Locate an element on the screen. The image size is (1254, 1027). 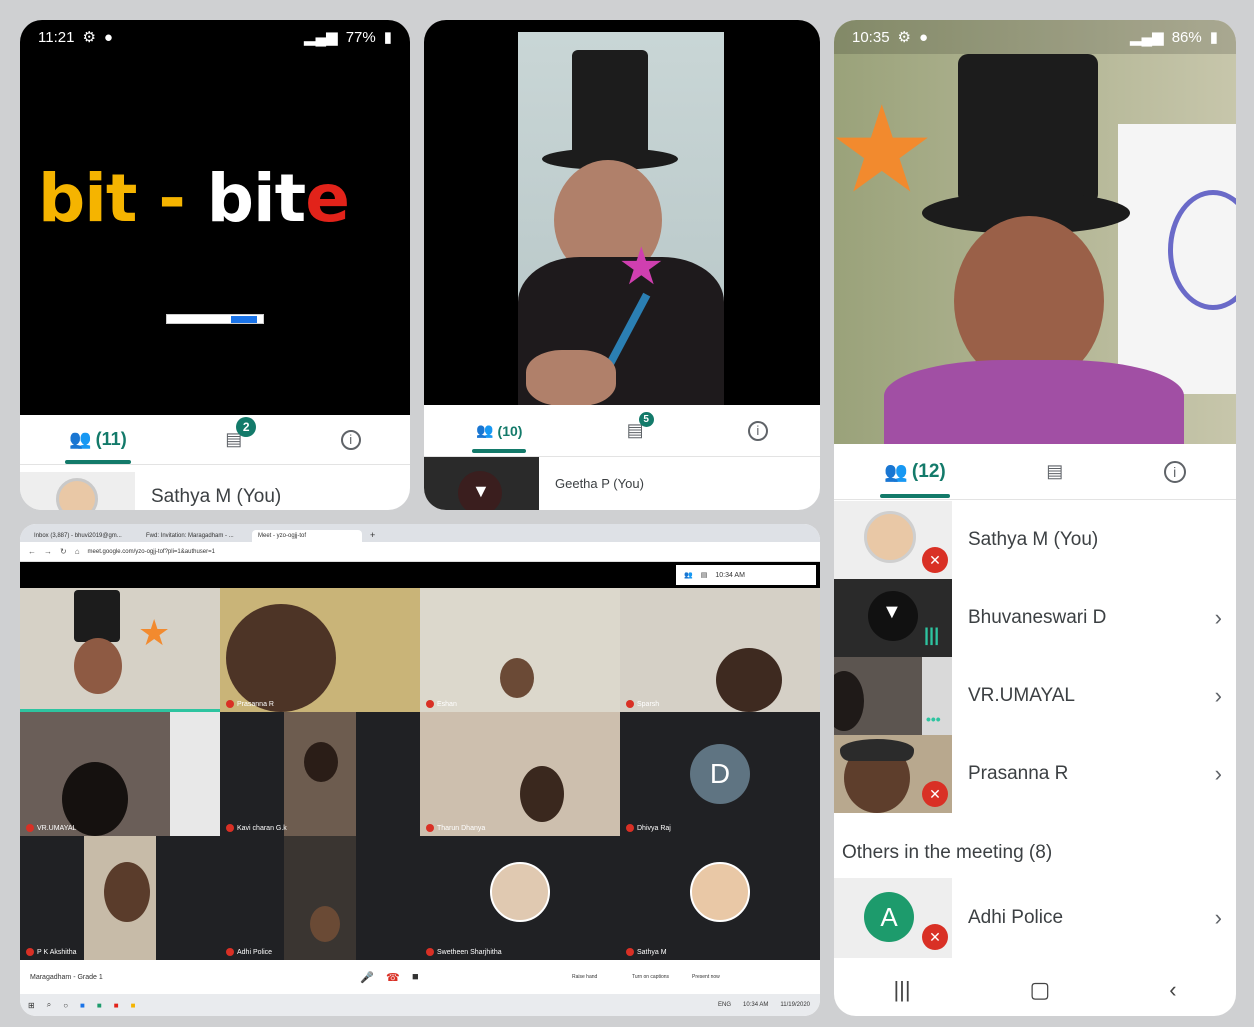
windows-start-icon: ⊞ is located at coordinates (31, 1005).